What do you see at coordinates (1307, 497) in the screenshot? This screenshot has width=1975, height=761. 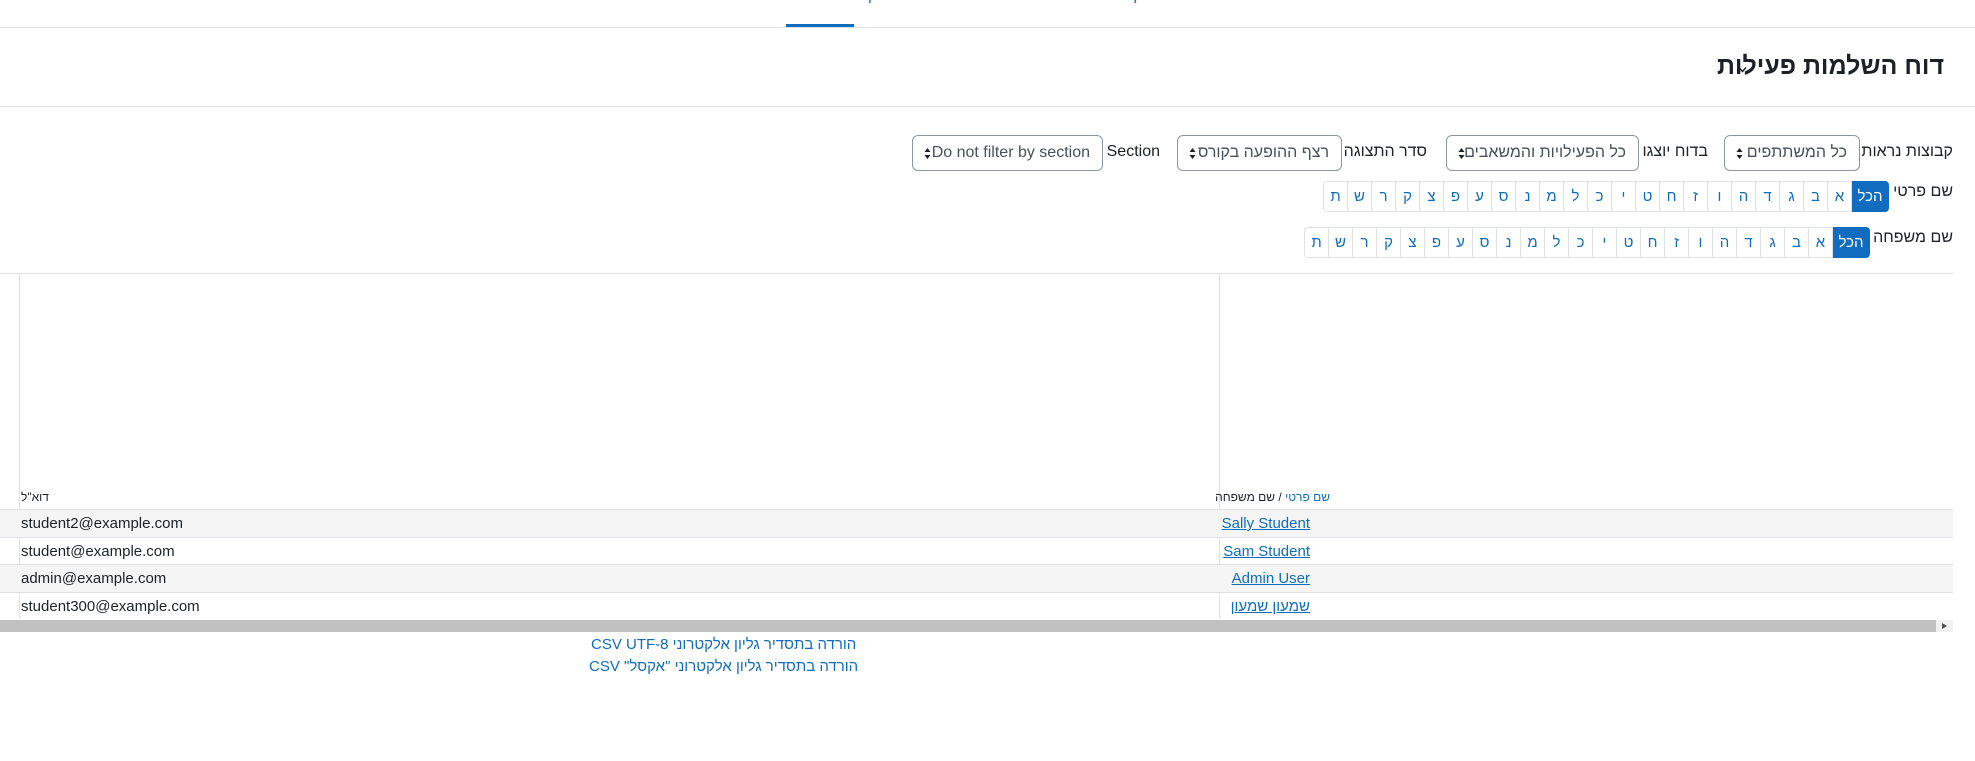 I see `sort-firstname-link: שם פרטי` at bounding box center [1307, 497].